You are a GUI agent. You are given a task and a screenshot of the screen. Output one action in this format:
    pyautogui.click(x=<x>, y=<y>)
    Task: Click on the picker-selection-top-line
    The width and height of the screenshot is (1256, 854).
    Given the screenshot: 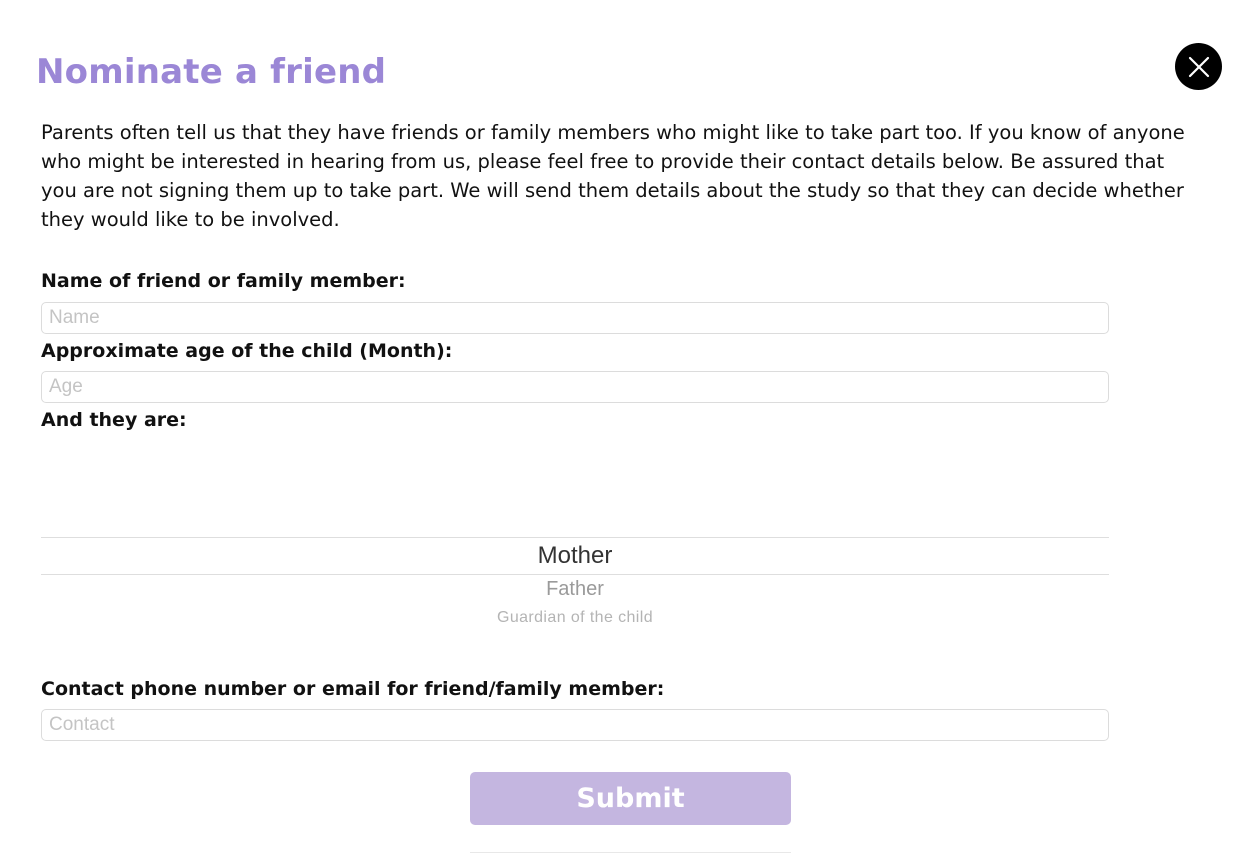 What is the action you would take?
    pyautogui.click(x=575, y=537)
    